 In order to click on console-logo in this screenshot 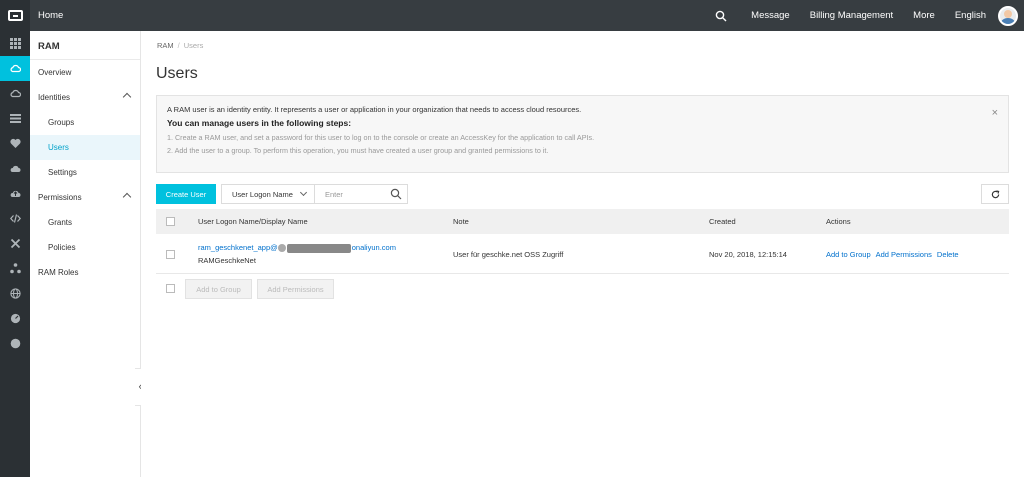, I will do `click(15, 15)`.